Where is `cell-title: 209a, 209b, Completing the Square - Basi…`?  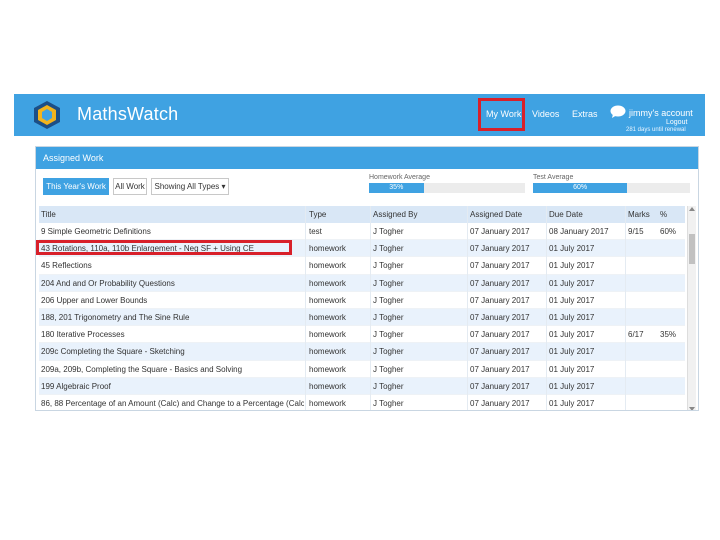
cell-title: 209a, 209b, Completing the Square - Basi… is located at coordinates (172, 369).